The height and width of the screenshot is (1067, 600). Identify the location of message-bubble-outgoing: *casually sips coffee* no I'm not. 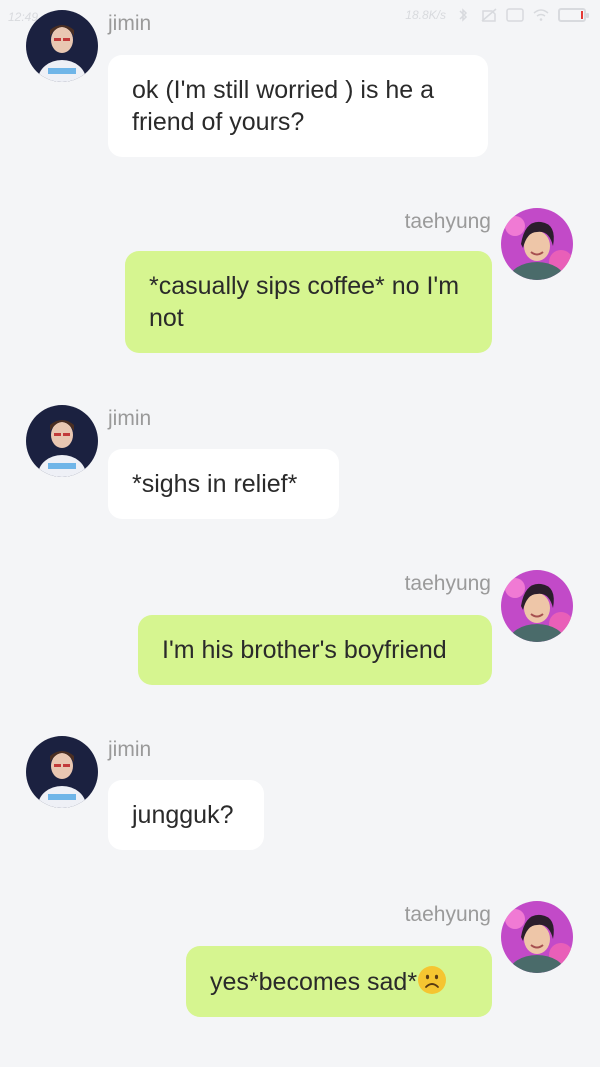
(308, 302).